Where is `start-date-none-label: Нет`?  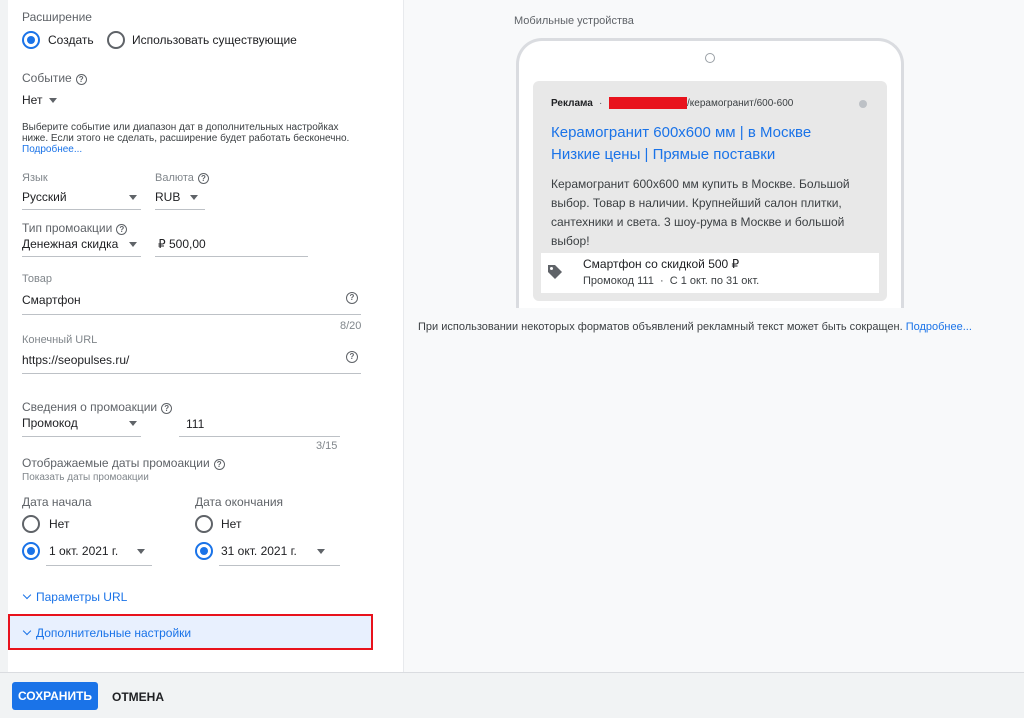
start-date-none-label: Нет is located at coordinates (59, 524).